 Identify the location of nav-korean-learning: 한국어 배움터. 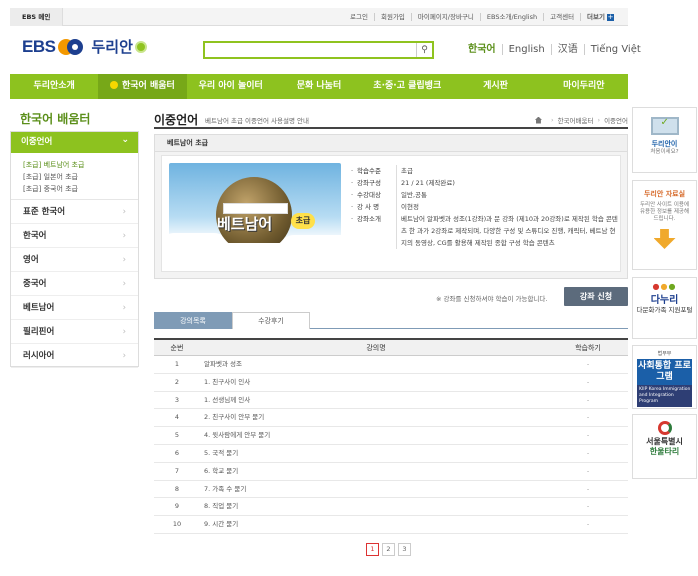
(142, 86).